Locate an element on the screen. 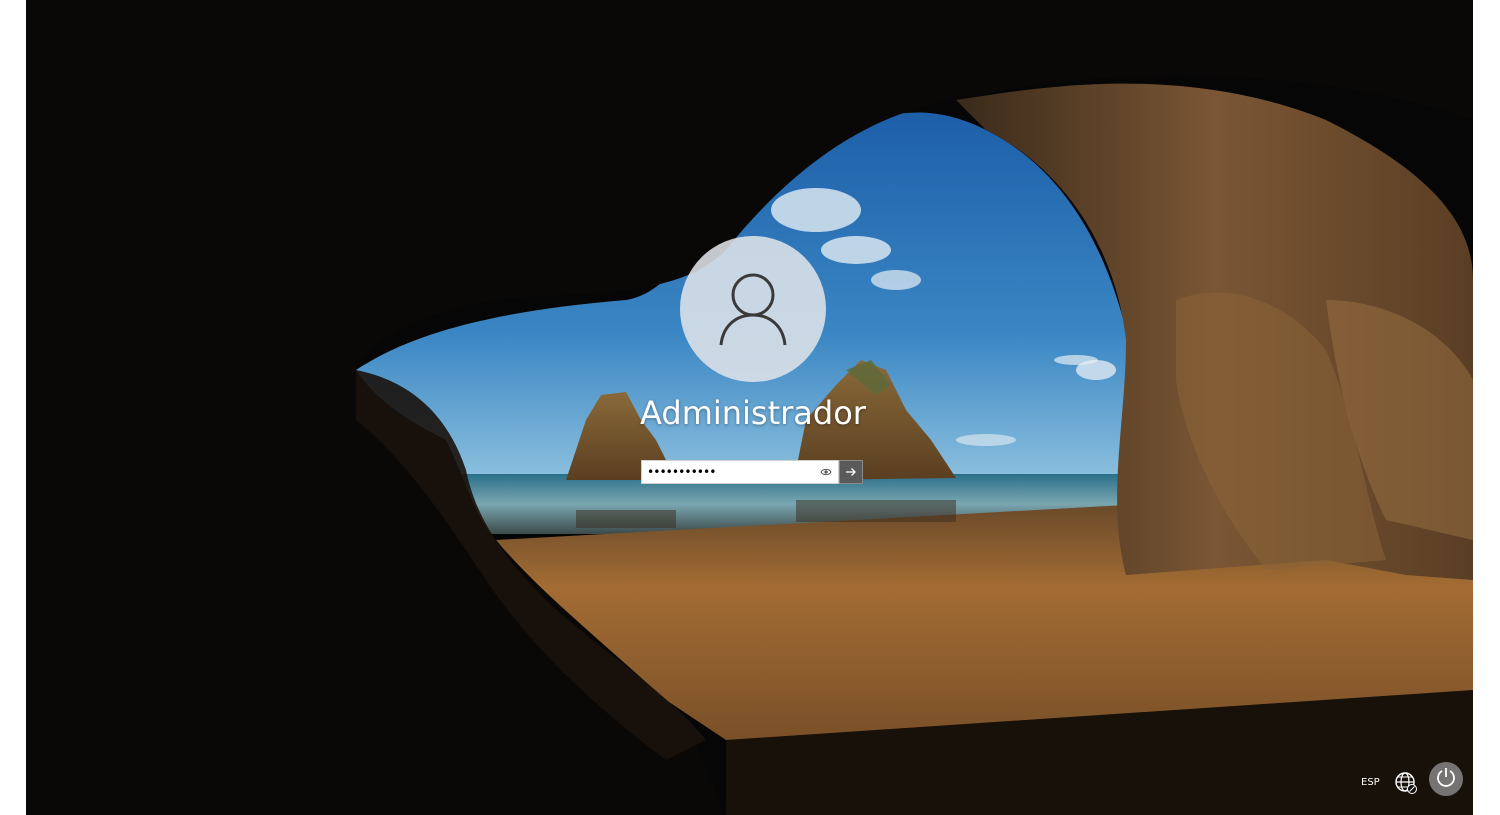 This screenshot has height=815, width=1500. login-panel: Administrador is located at coordinates (752, 366).